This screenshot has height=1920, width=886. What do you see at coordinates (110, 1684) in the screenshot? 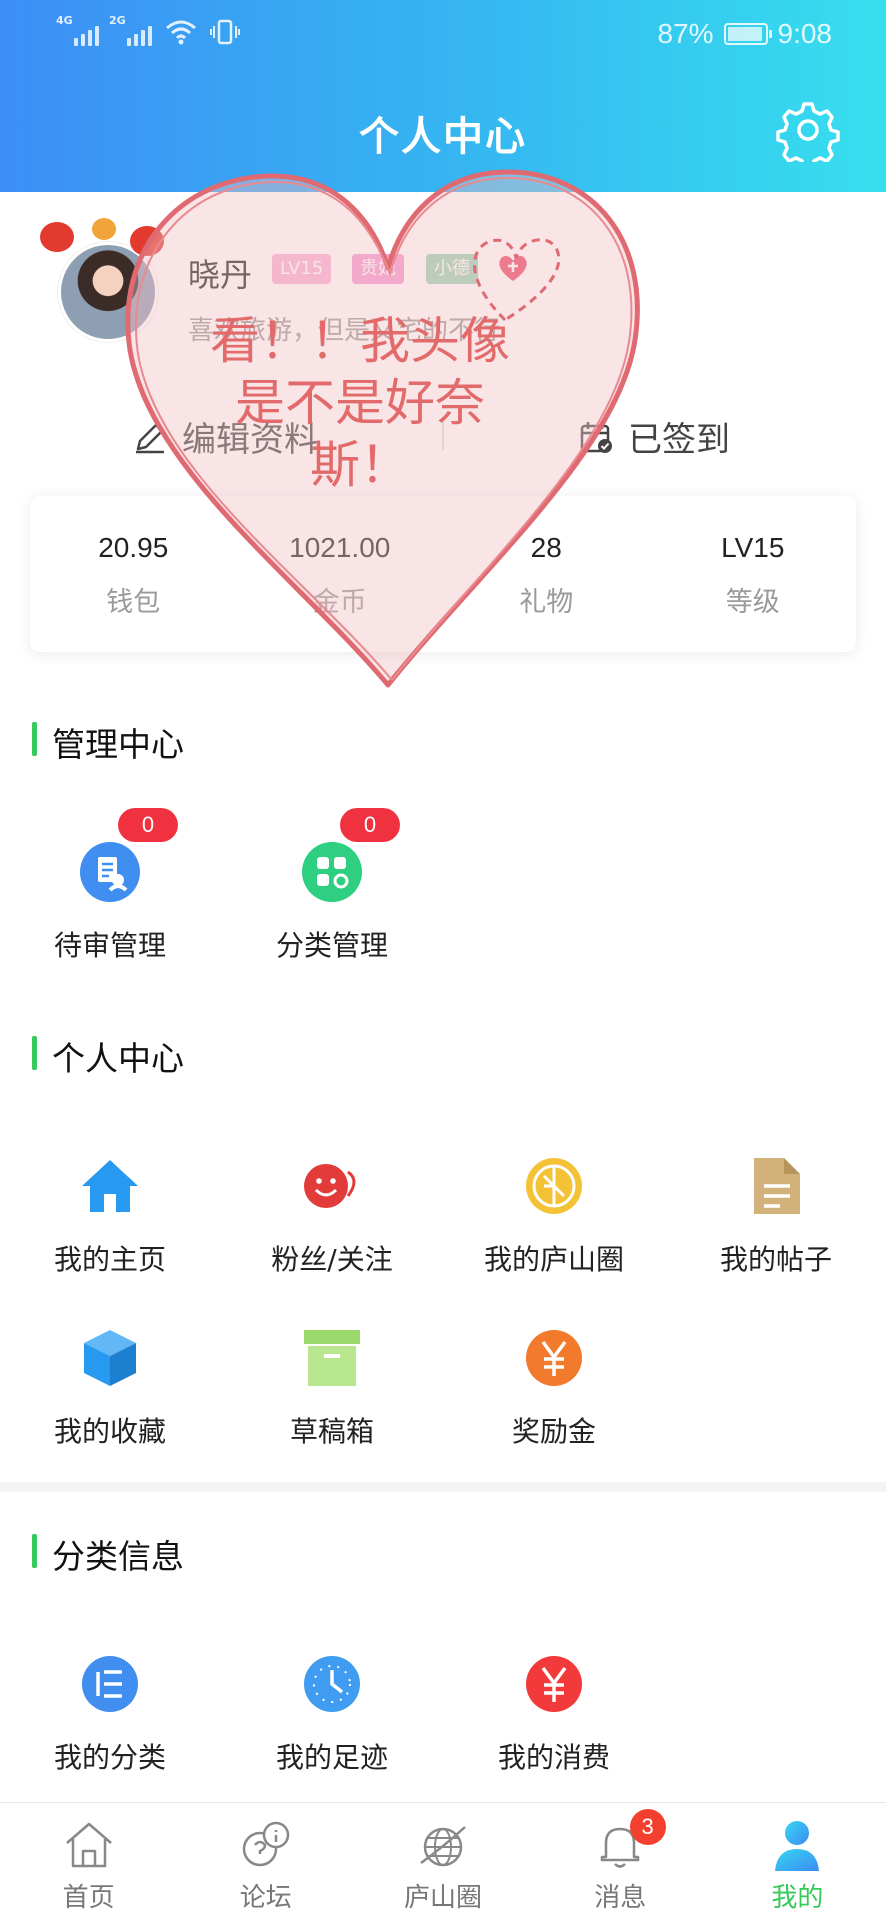
I see `list-icon` at bounding box center [110, 1684].